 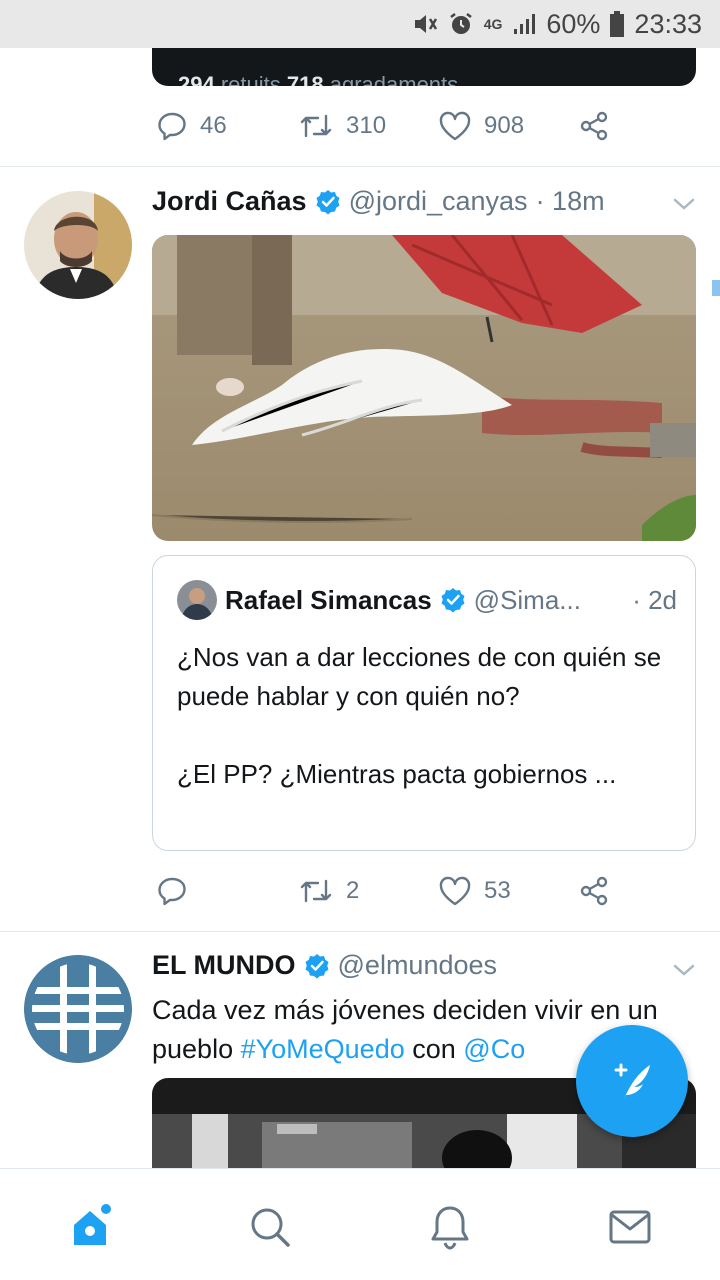 I want to click on mute-icon, so click(x=425, y=24).